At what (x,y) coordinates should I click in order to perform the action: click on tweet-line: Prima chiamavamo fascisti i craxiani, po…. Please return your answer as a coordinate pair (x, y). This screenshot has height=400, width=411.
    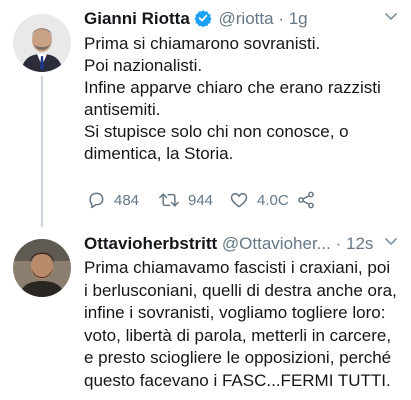
    Looking at the image, I should click on (237, 267).